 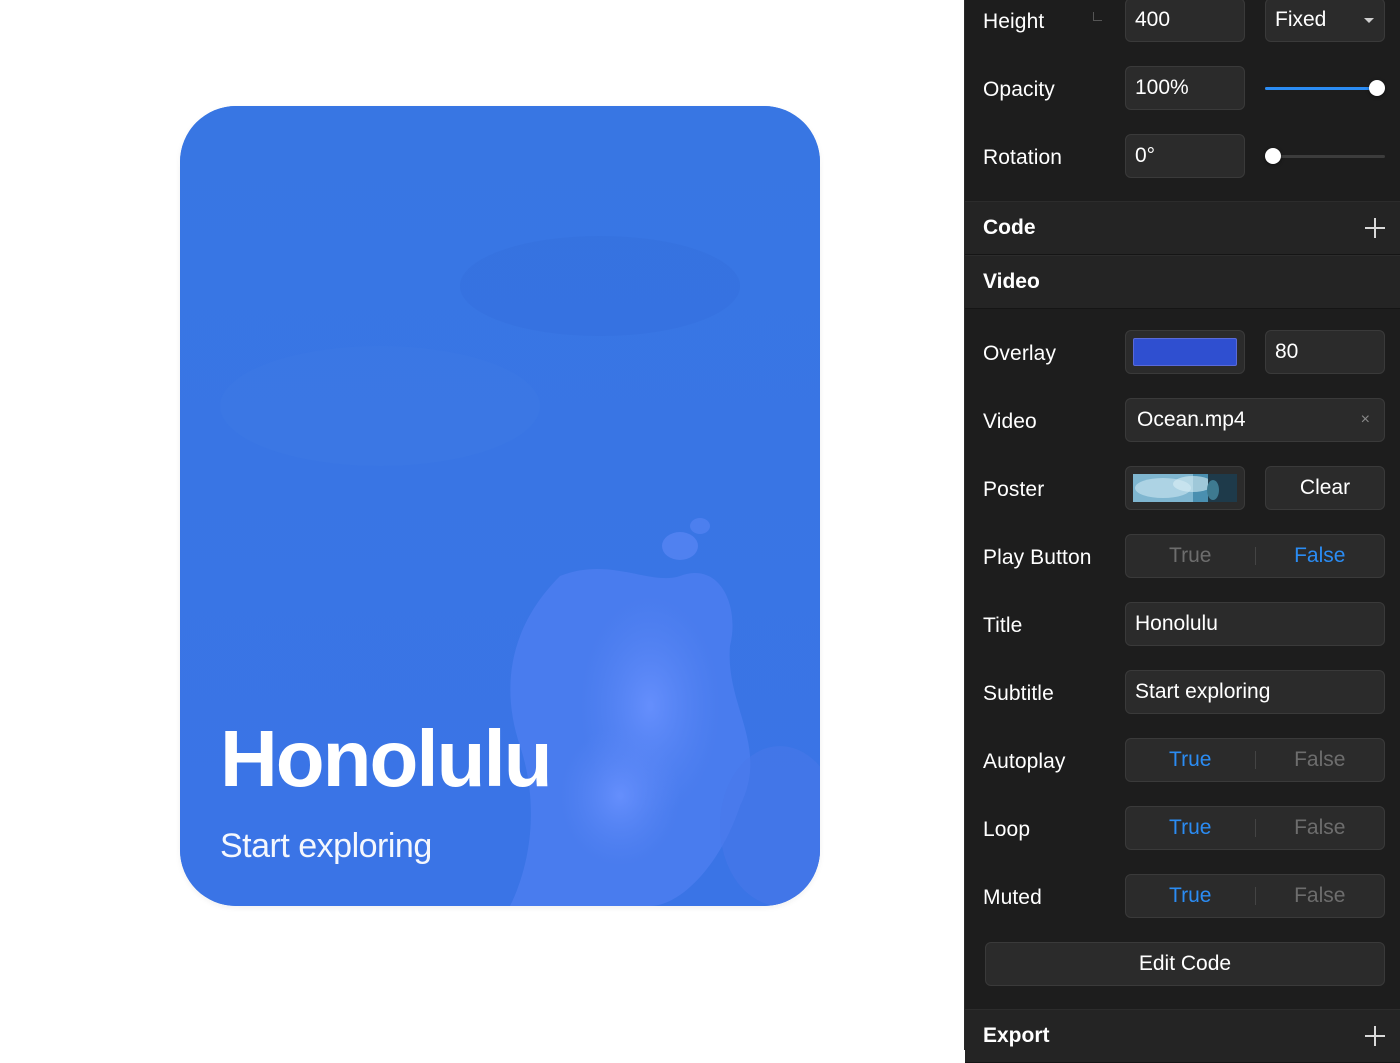 I want to click on play-button-toggle: True False, so click(x=1255, y=556).